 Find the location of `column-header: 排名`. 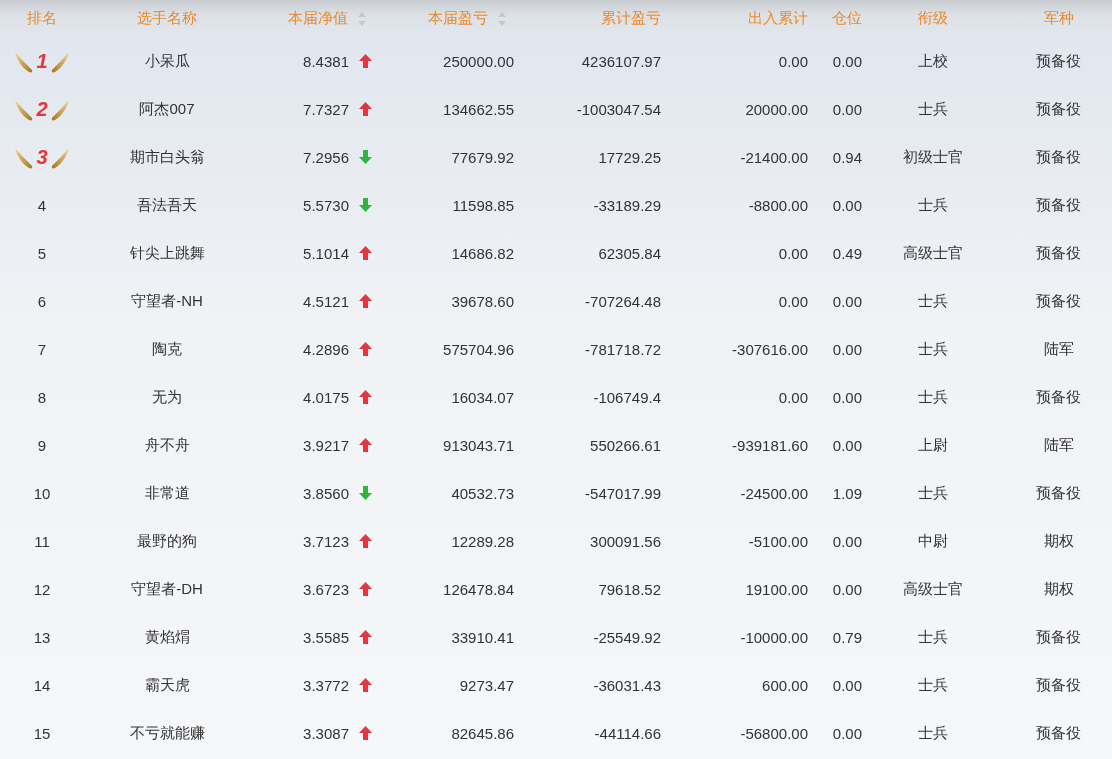

column-header: 排名 is located at coordinates (42, 18).